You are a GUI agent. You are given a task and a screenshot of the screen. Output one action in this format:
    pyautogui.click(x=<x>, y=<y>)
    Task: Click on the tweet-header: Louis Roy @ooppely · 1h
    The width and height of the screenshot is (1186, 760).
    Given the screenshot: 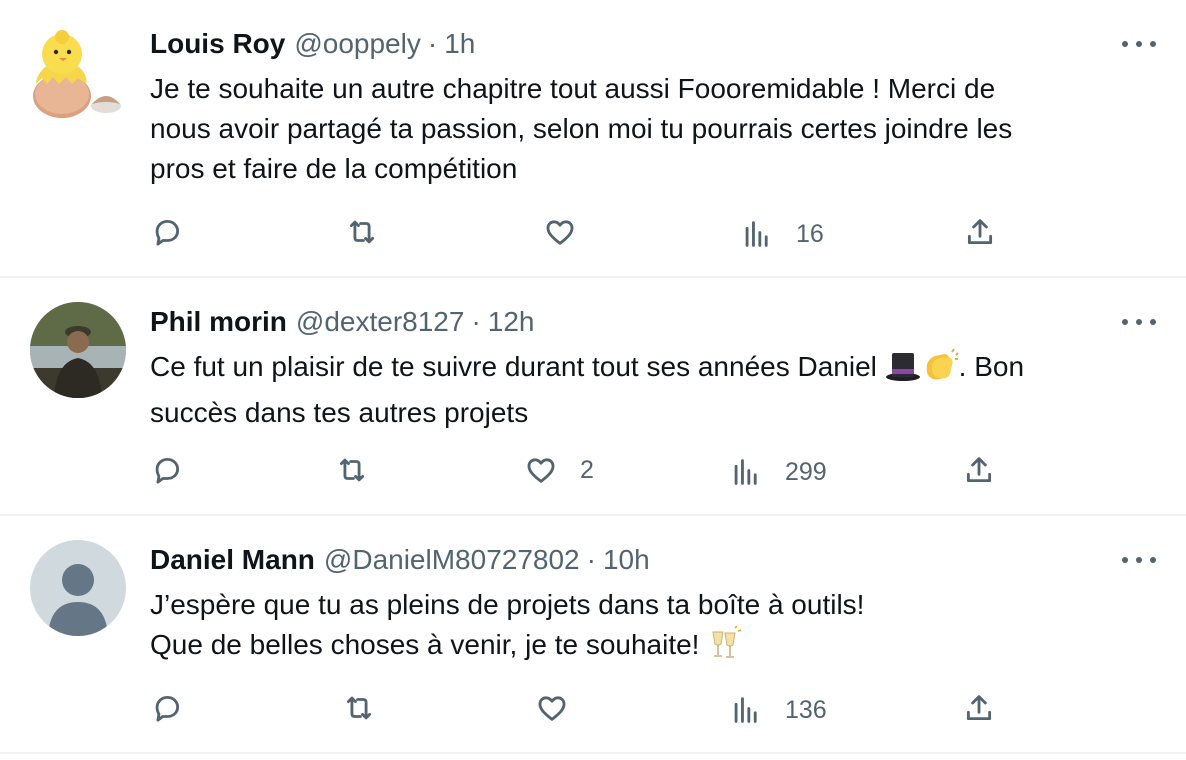 What is the action you would take?
    pyautogui.click(x=312, y=45)
    